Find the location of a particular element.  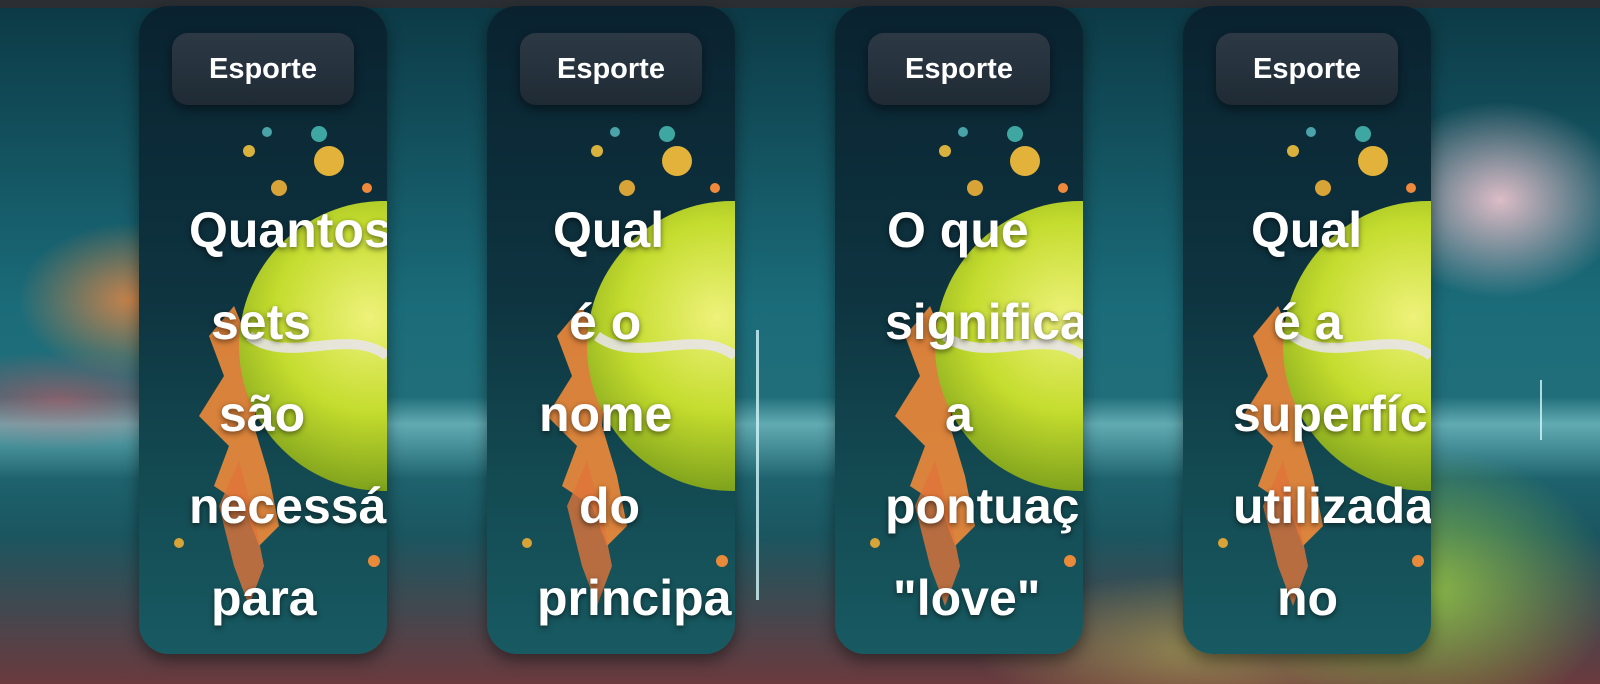

question-card: Esporte Qual é o nome do principa is located at coordinates (611, 330).